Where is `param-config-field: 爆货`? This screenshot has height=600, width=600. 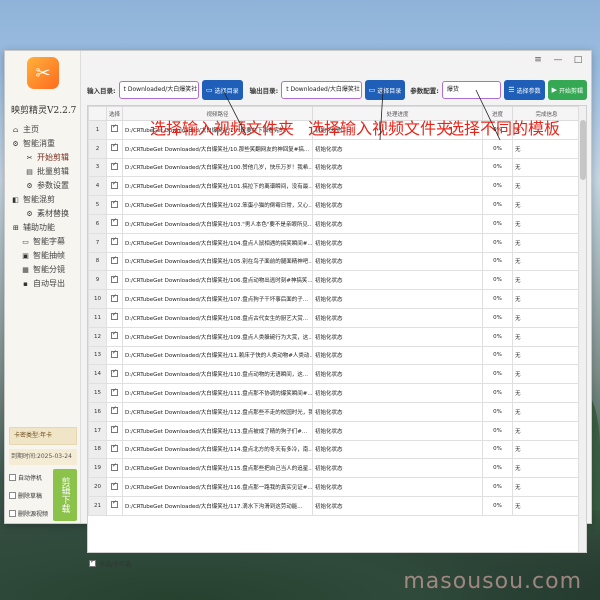 param-config-field: 爆货 is located at coordinates (471, 90).